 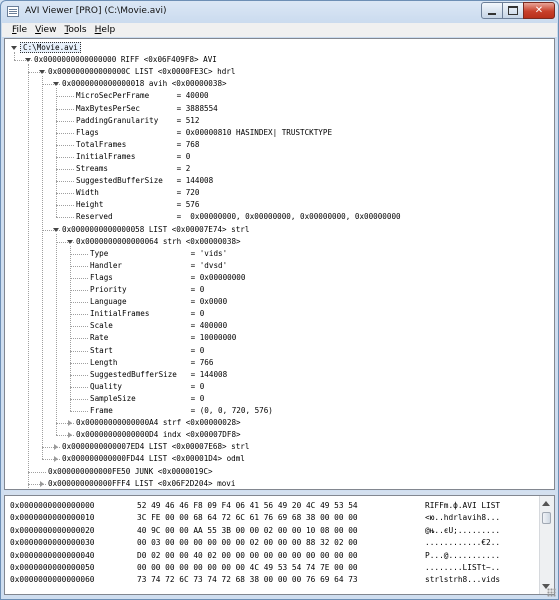 I want to click on title-bar: AVI Viewer [PRO] (C:\Movie.avi) ✕, so click(x=279, y=12).